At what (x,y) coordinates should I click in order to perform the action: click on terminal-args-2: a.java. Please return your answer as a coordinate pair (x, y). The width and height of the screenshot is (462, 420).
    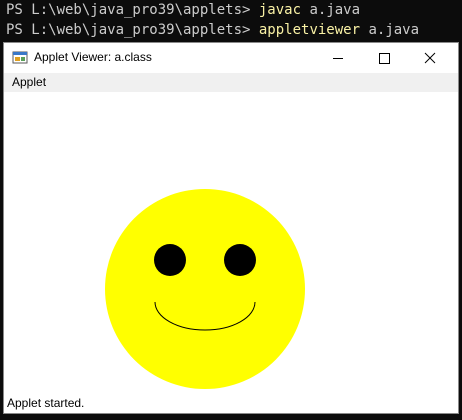
    Looking at the image, I should click on (390, 30).